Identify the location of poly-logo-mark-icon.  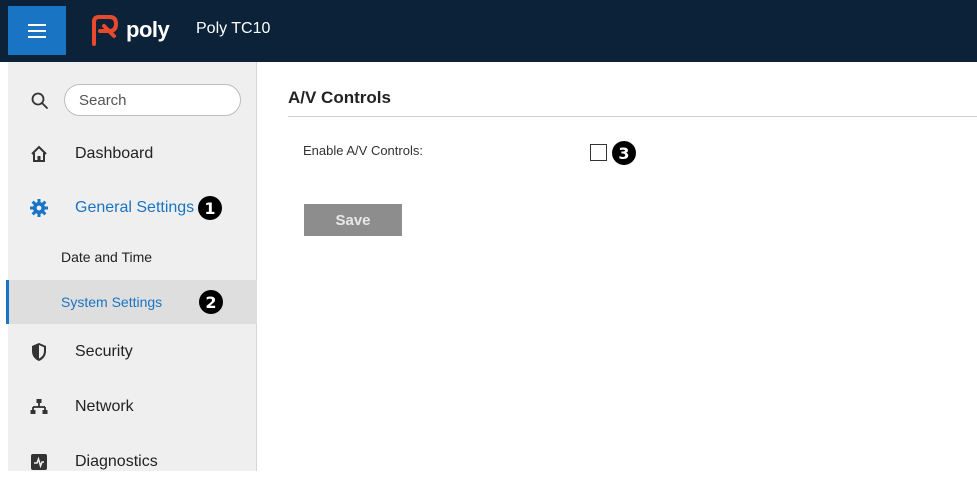
(105, 30).